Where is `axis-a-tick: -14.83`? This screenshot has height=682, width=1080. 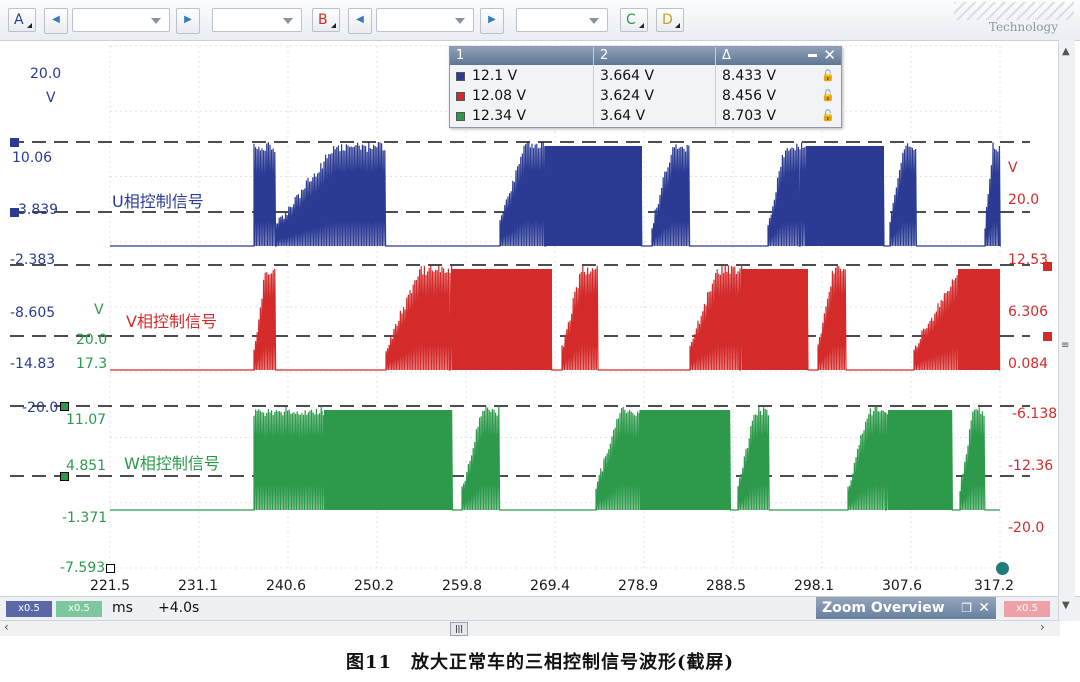
axis-a-tick: -14.83 is located at coordinates (32, 364).